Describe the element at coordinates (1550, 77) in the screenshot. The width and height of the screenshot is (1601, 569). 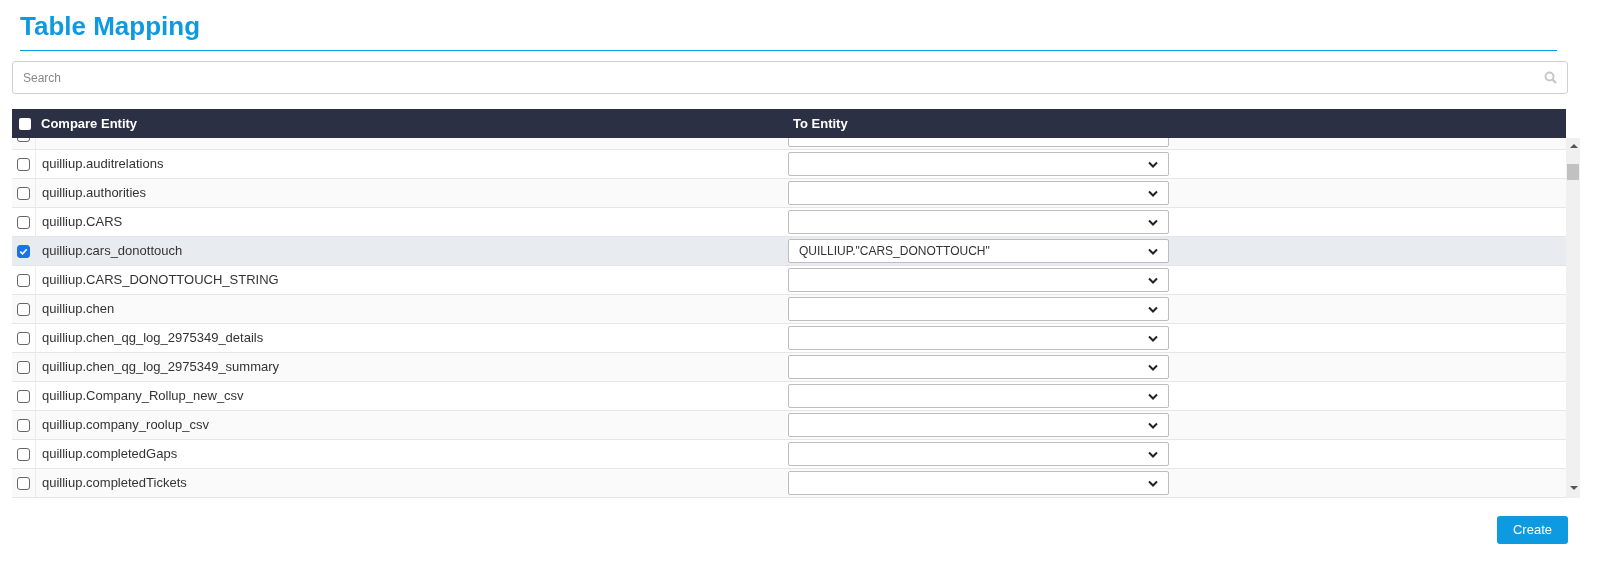
I see `search-icon` at that location.